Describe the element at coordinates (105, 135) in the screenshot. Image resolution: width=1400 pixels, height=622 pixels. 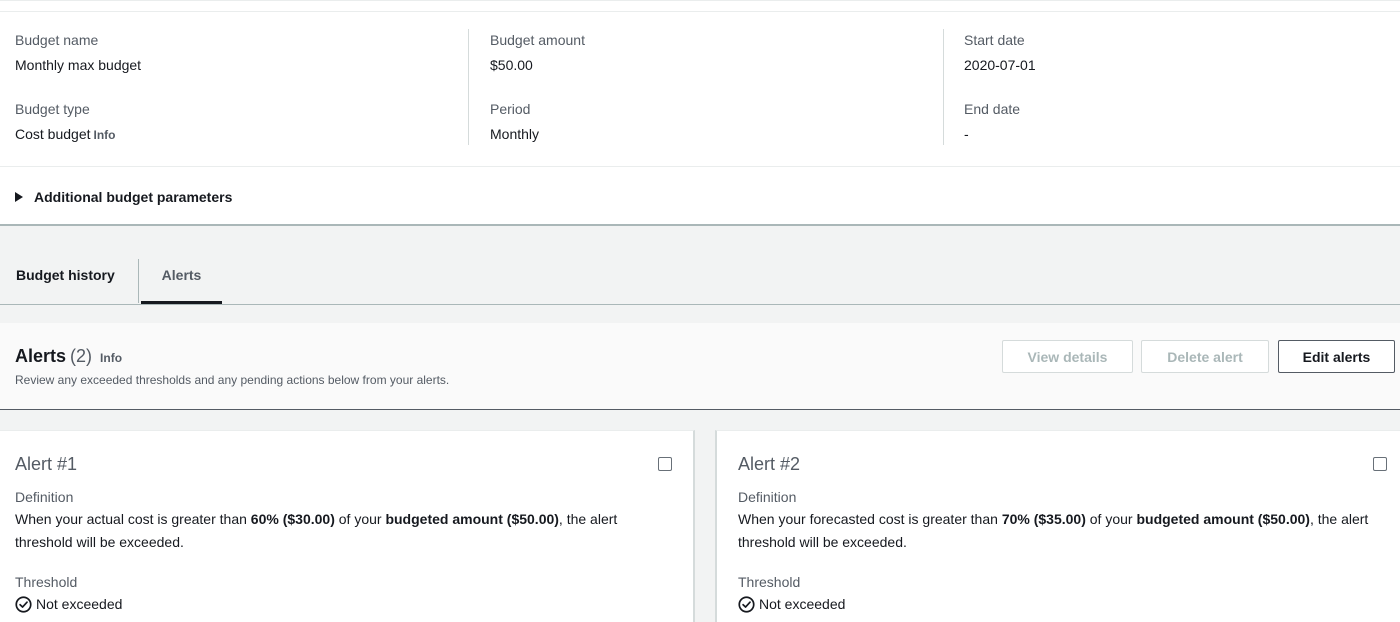
I see `budget-type-info-link: Info` at that location.